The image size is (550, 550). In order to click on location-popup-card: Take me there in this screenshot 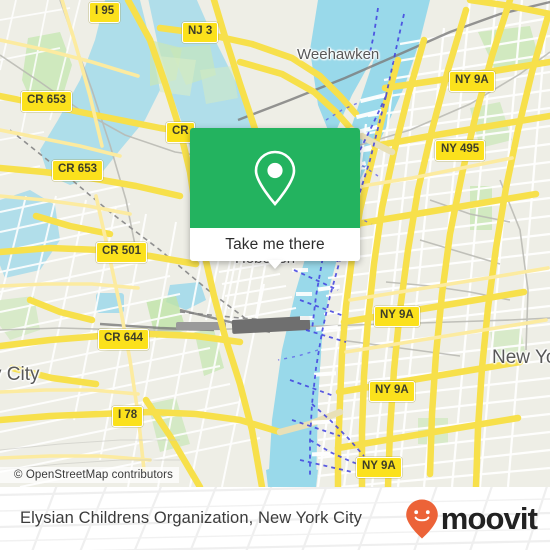, I will do `click(275, 198)`.